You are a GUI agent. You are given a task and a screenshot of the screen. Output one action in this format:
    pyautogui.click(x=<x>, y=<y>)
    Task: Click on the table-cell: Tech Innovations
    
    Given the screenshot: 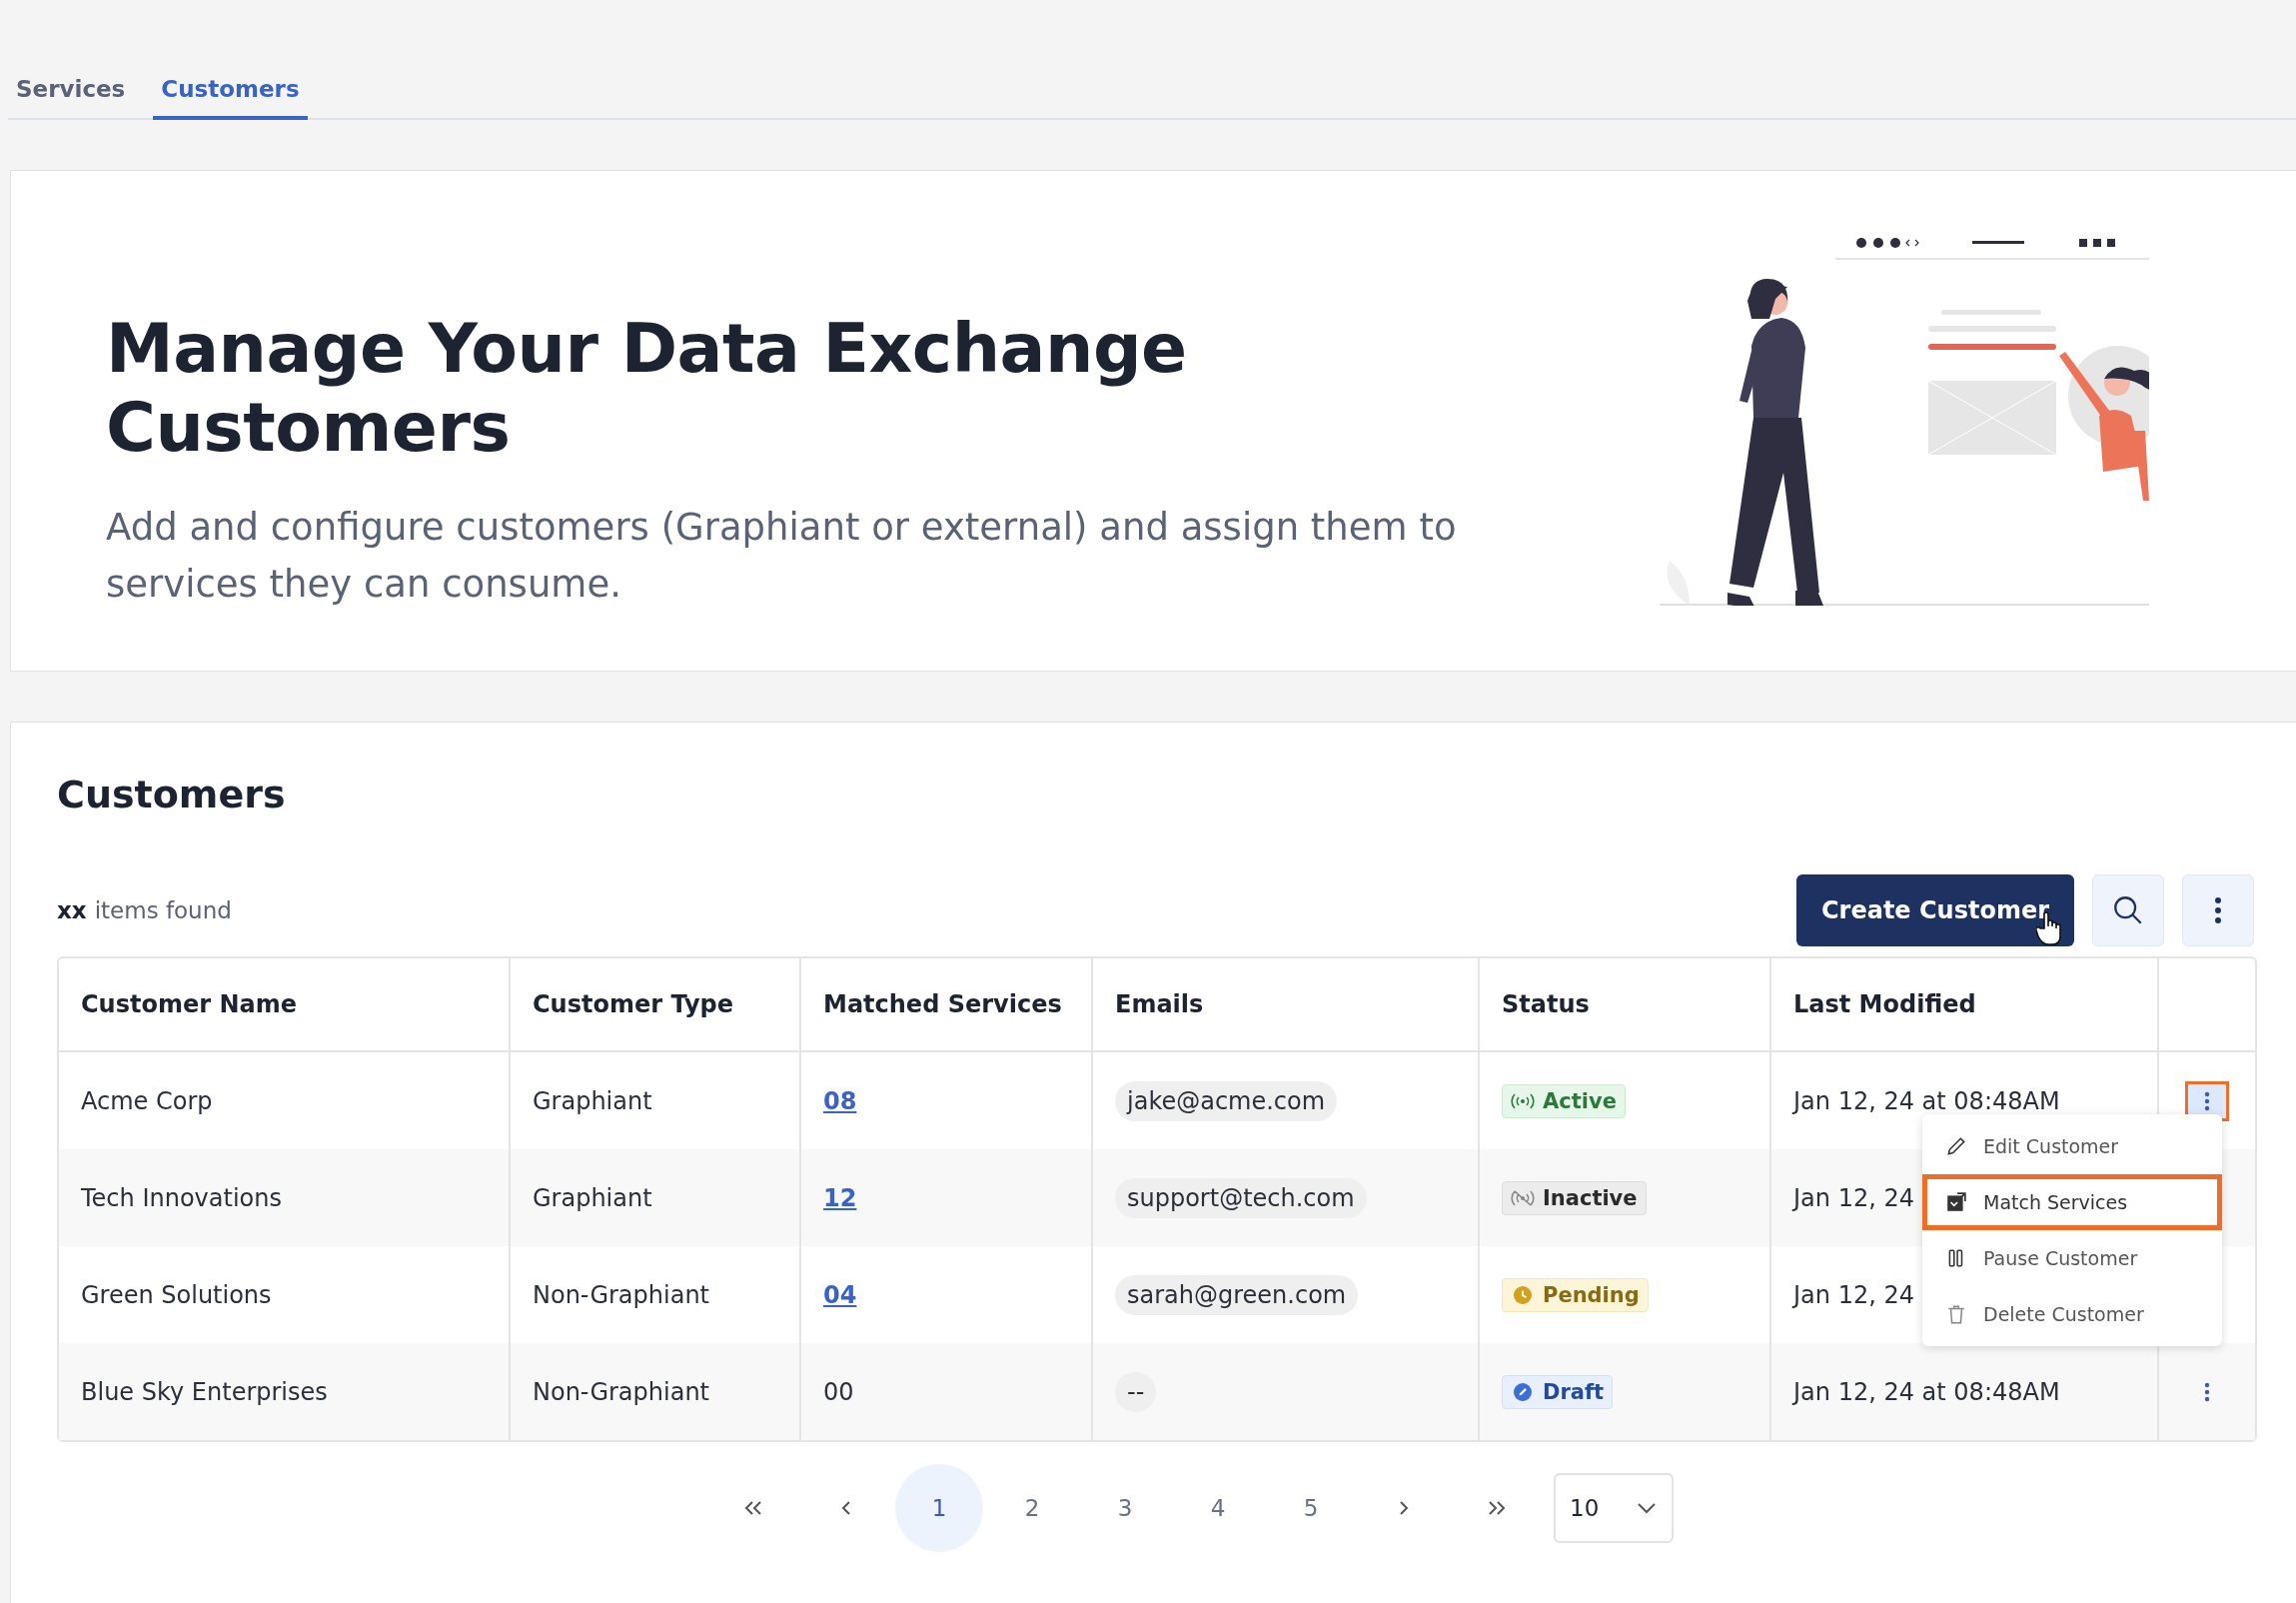 What is the action you would take?
    pyautogui.click(x=285, y=1197)
    